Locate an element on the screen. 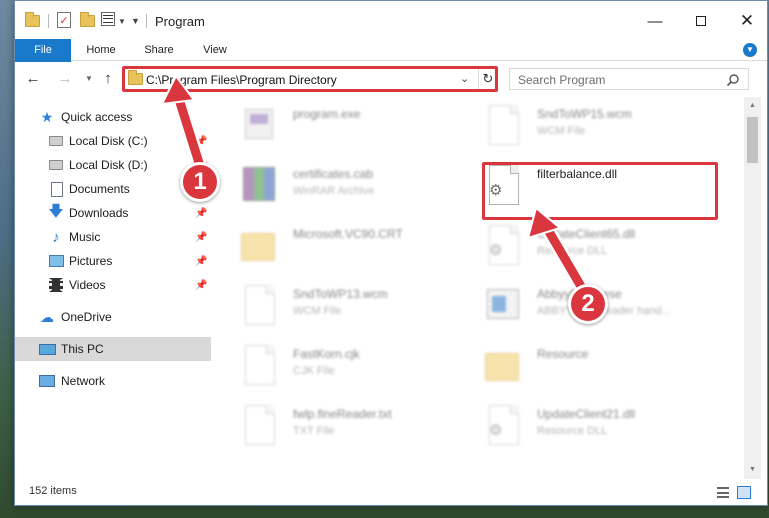 The height and width of the screenshot is (518, 769). minimize-button: — is located at coordinates (655, 21).